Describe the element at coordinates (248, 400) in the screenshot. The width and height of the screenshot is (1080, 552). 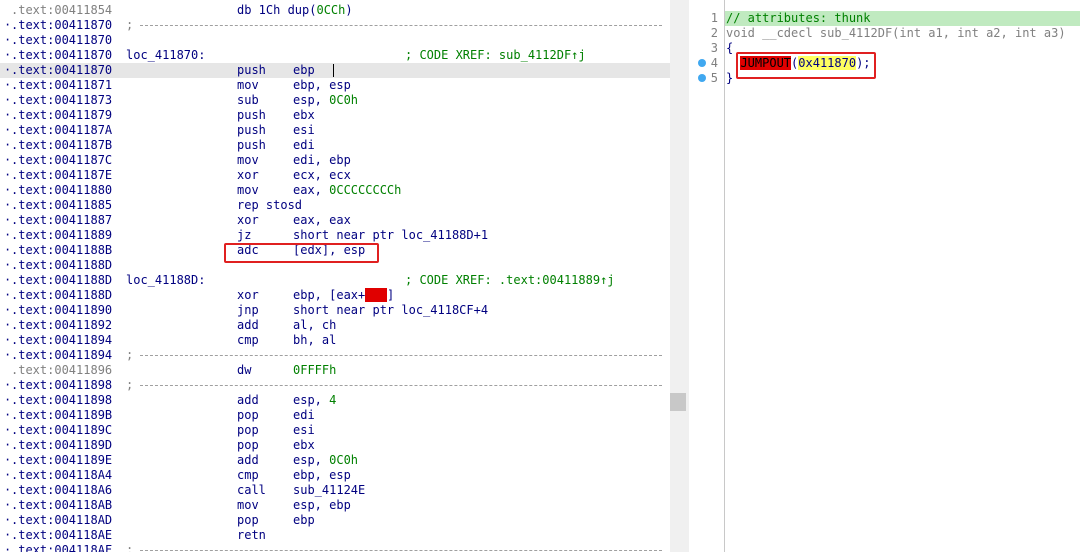
I see `asm-mnemonic: add` at that location.